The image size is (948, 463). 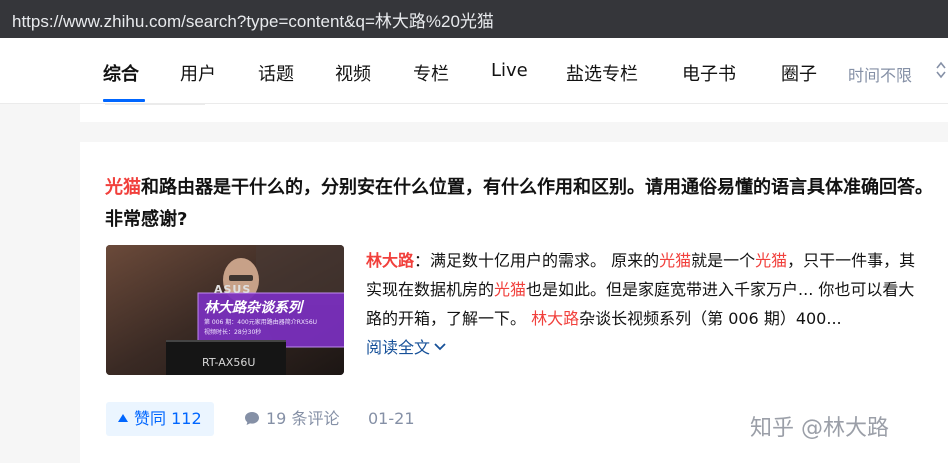 What do you see at coordinates (391, 418) in the screenshot?
I see `post-date: 01-21` at bounding box center [391, 418].